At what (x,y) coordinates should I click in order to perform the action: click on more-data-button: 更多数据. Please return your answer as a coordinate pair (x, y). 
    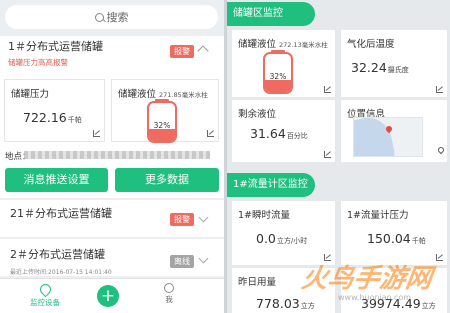
    Looking at the image, I should click on (167, 180).